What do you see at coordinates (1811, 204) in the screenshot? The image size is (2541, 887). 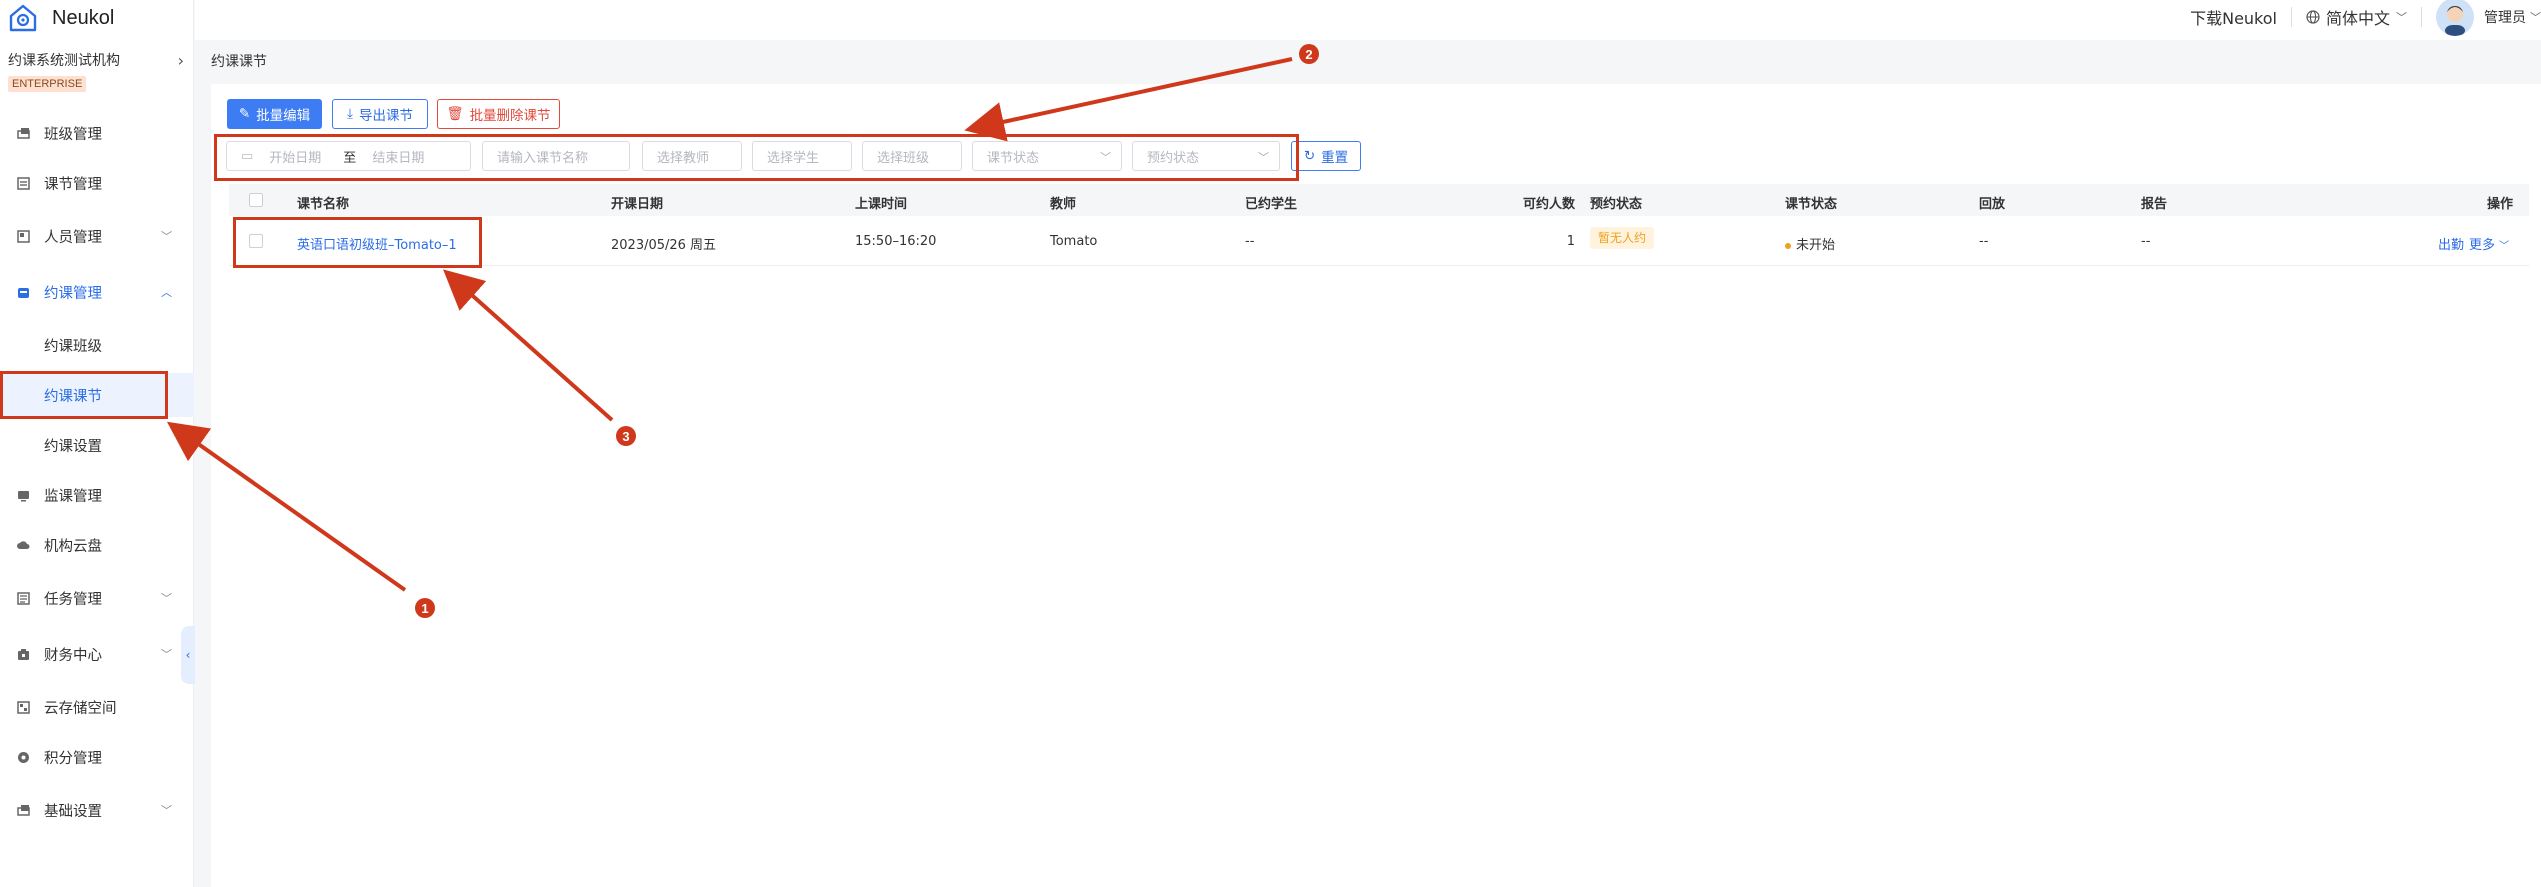 I see `column-header: 课节状态` at bounding box center [1811, 204].